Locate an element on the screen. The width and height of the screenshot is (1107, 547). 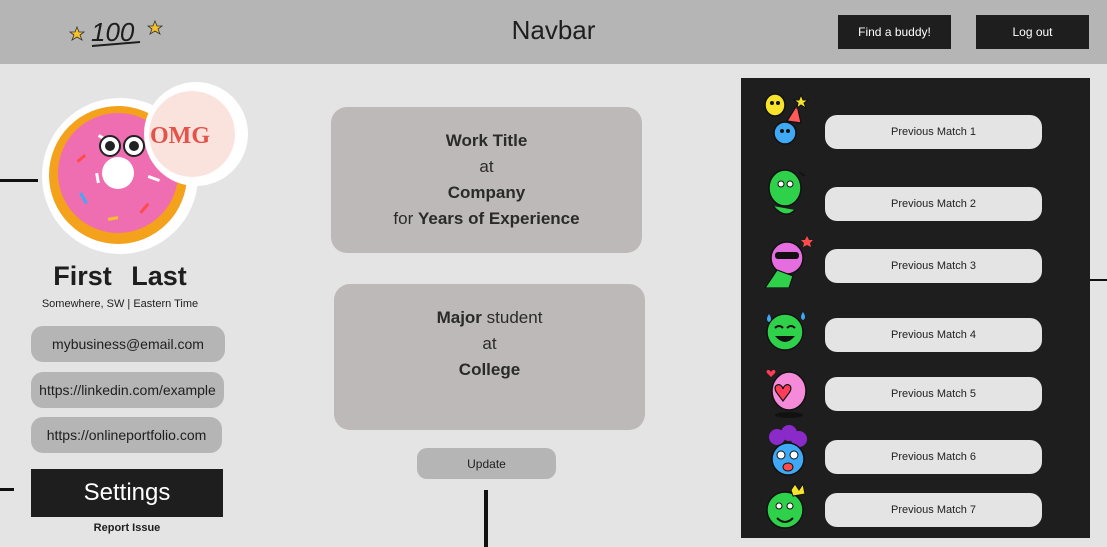
previous-match-2-button: Previous Match 2 is located at coordinates (933, 204).